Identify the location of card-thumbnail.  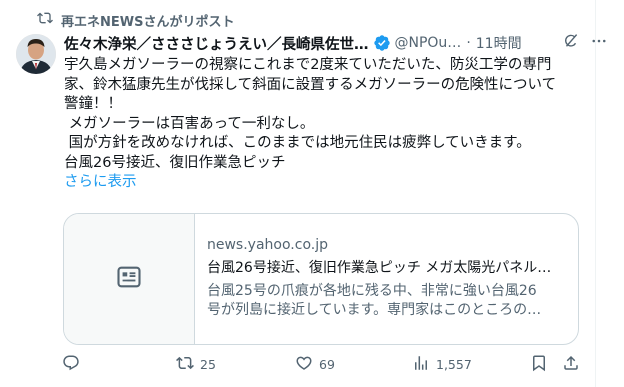
(129, 279).